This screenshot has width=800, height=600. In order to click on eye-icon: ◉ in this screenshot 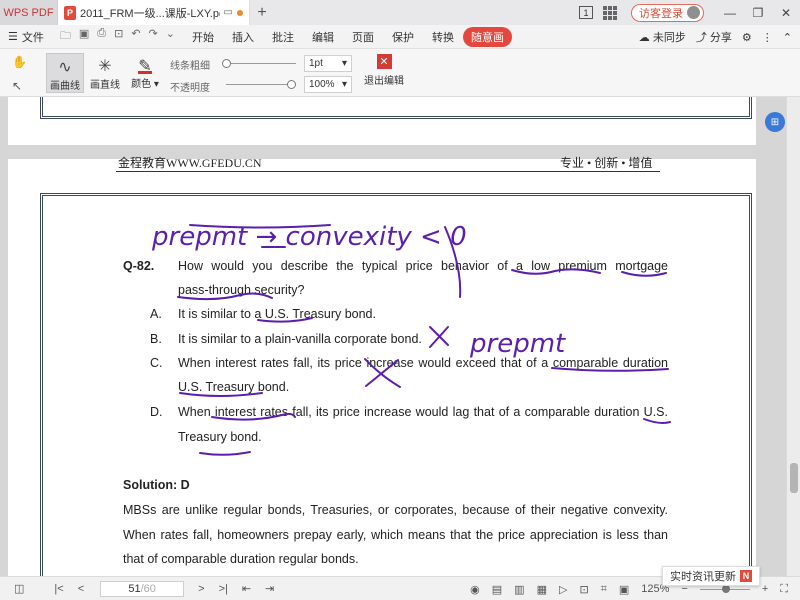, I will do `click(475, 589)`.